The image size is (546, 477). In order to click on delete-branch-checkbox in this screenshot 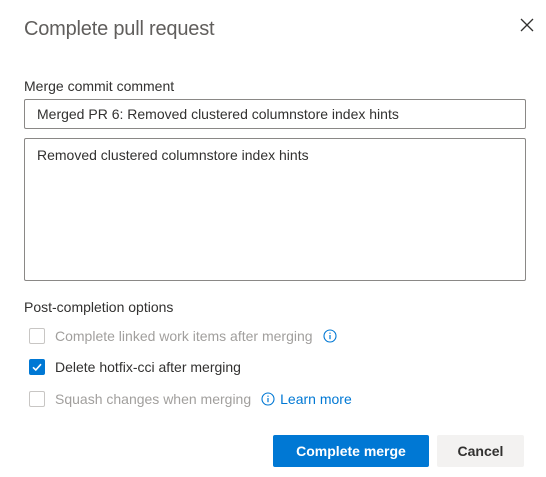, I will do `click(37, 367)`.